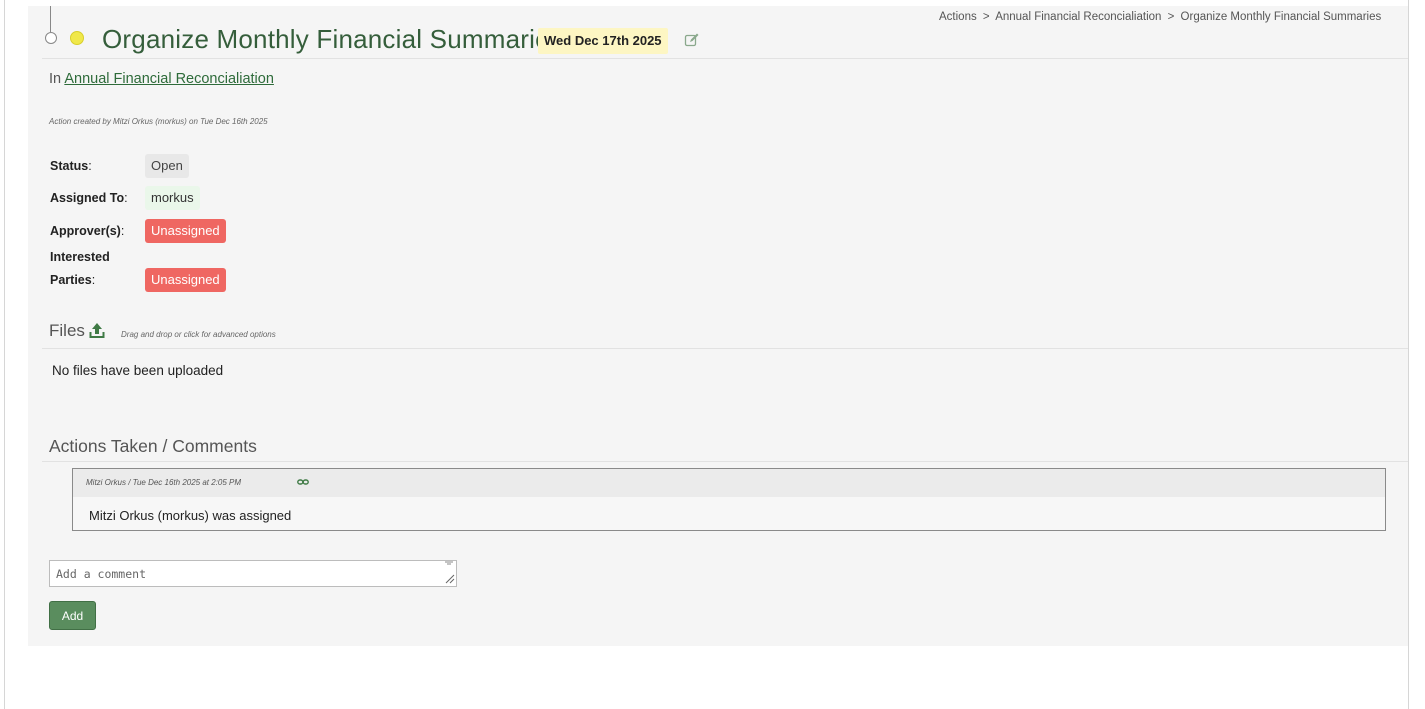  Describe the element at coordinates (1281, 17) in the screenshot. I see `breadcrumb-item-current: Organize Monthly Financial Summaries` at that location.